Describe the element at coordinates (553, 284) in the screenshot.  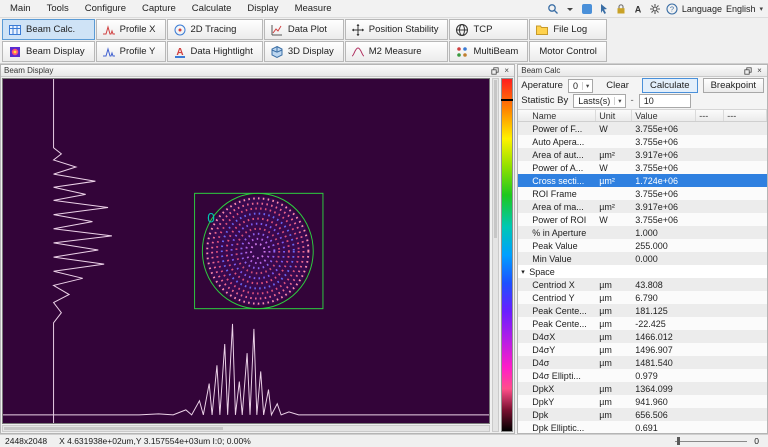
I see `cell-name: Centriod X` at that location.